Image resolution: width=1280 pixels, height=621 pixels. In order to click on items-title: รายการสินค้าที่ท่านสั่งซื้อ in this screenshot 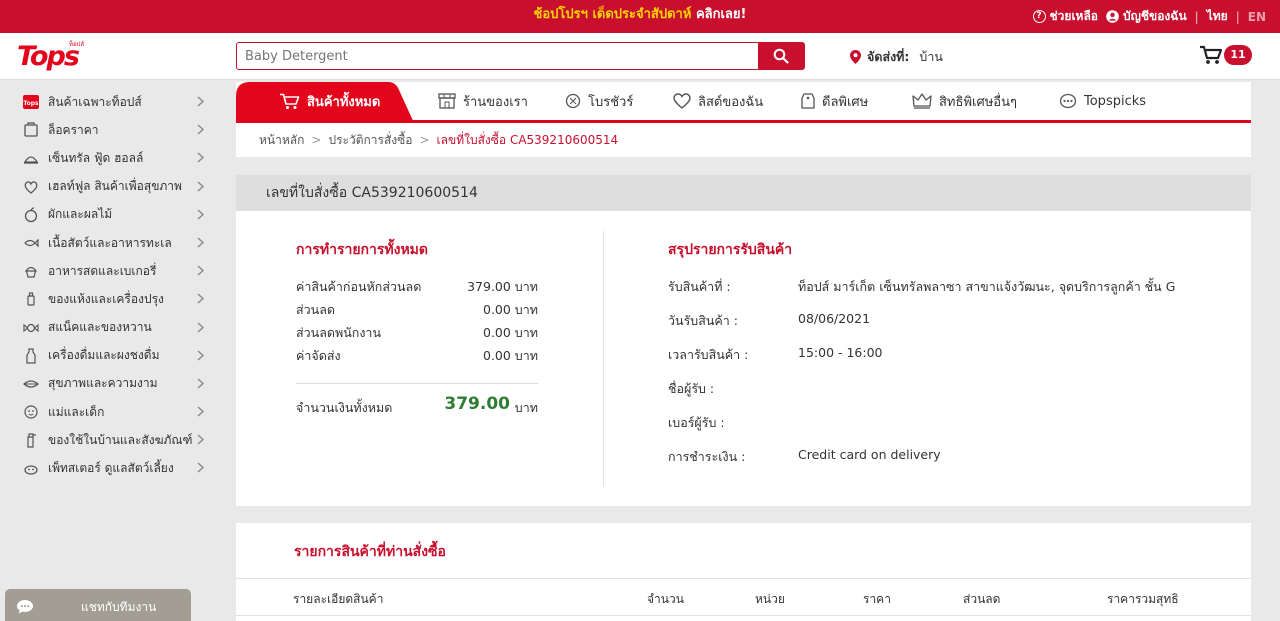, I will do `click(370, 552)`.